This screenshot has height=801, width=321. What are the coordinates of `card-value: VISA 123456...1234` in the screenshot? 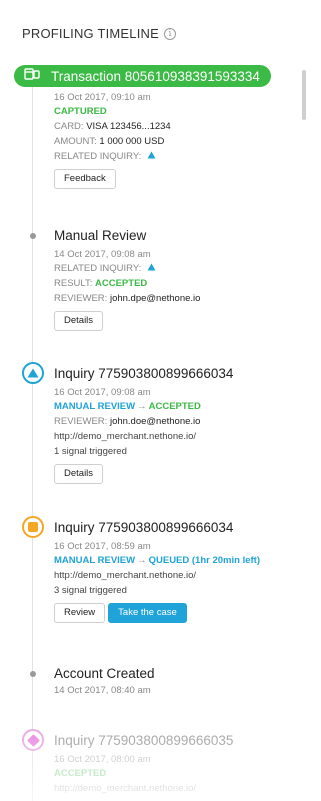 It's located at (128, 126).